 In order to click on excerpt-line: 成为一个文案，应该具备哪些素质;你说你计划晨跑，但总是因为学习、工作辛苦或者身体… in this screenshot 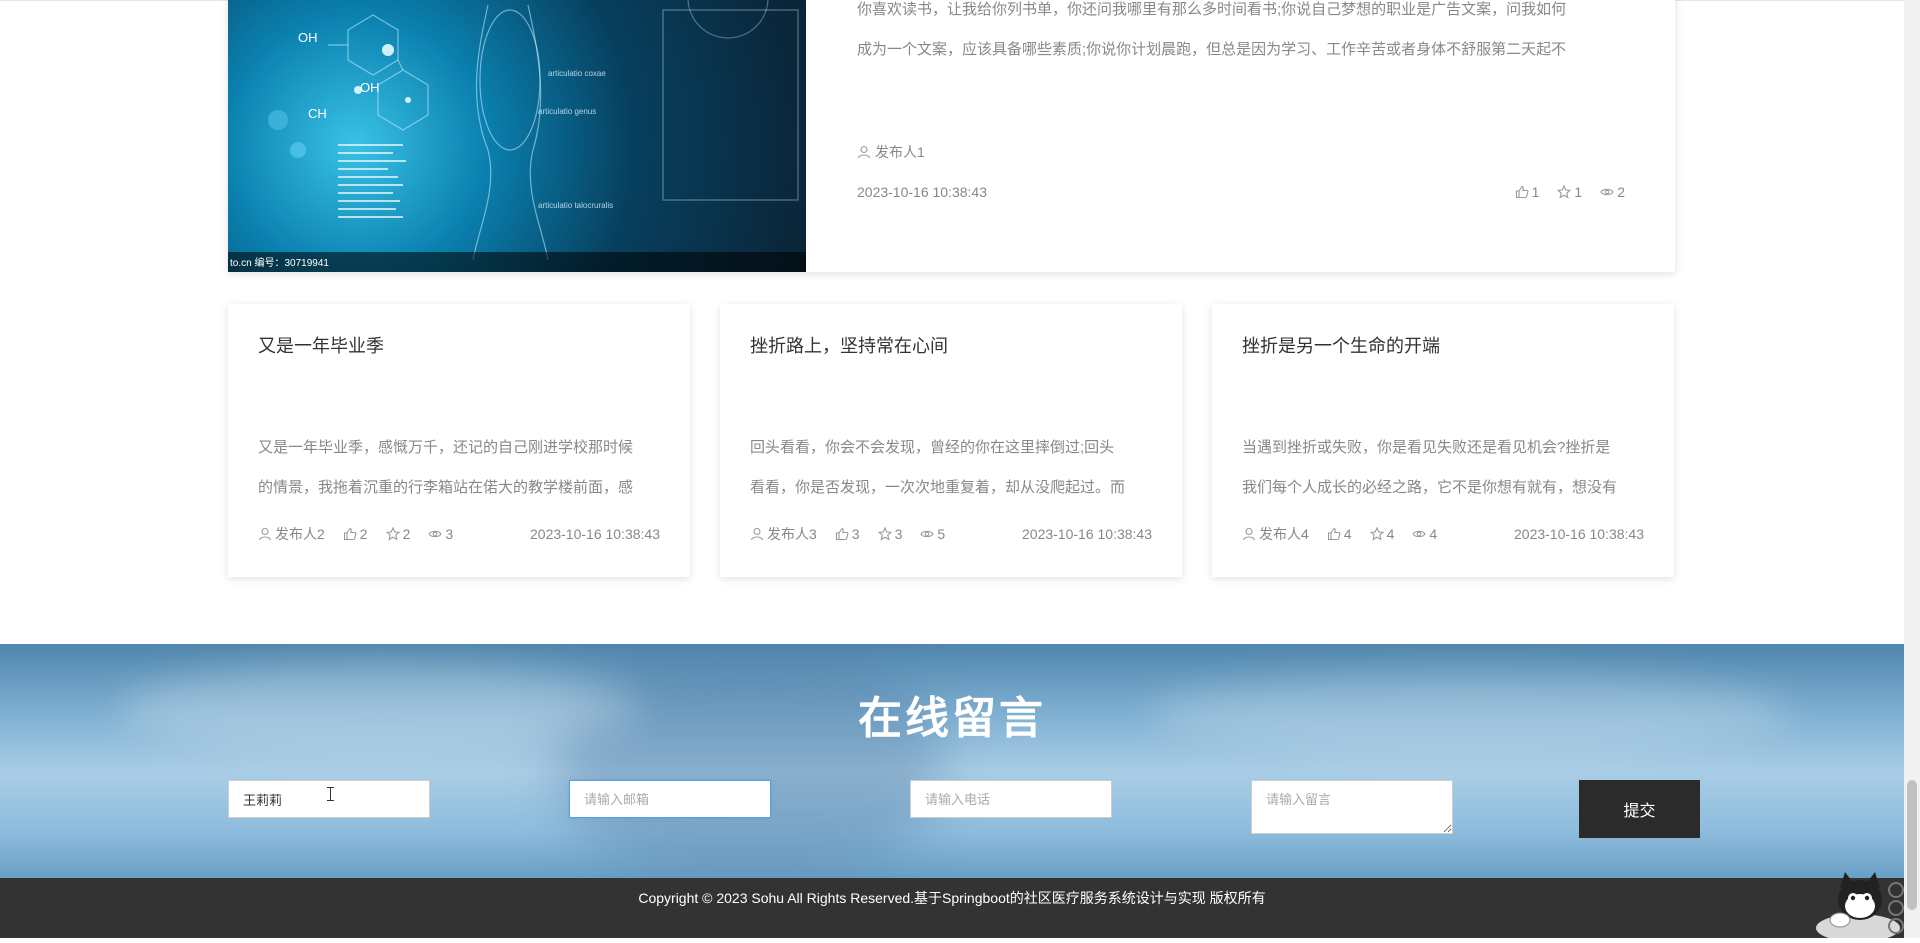, I will do `click(1212, 49)`.